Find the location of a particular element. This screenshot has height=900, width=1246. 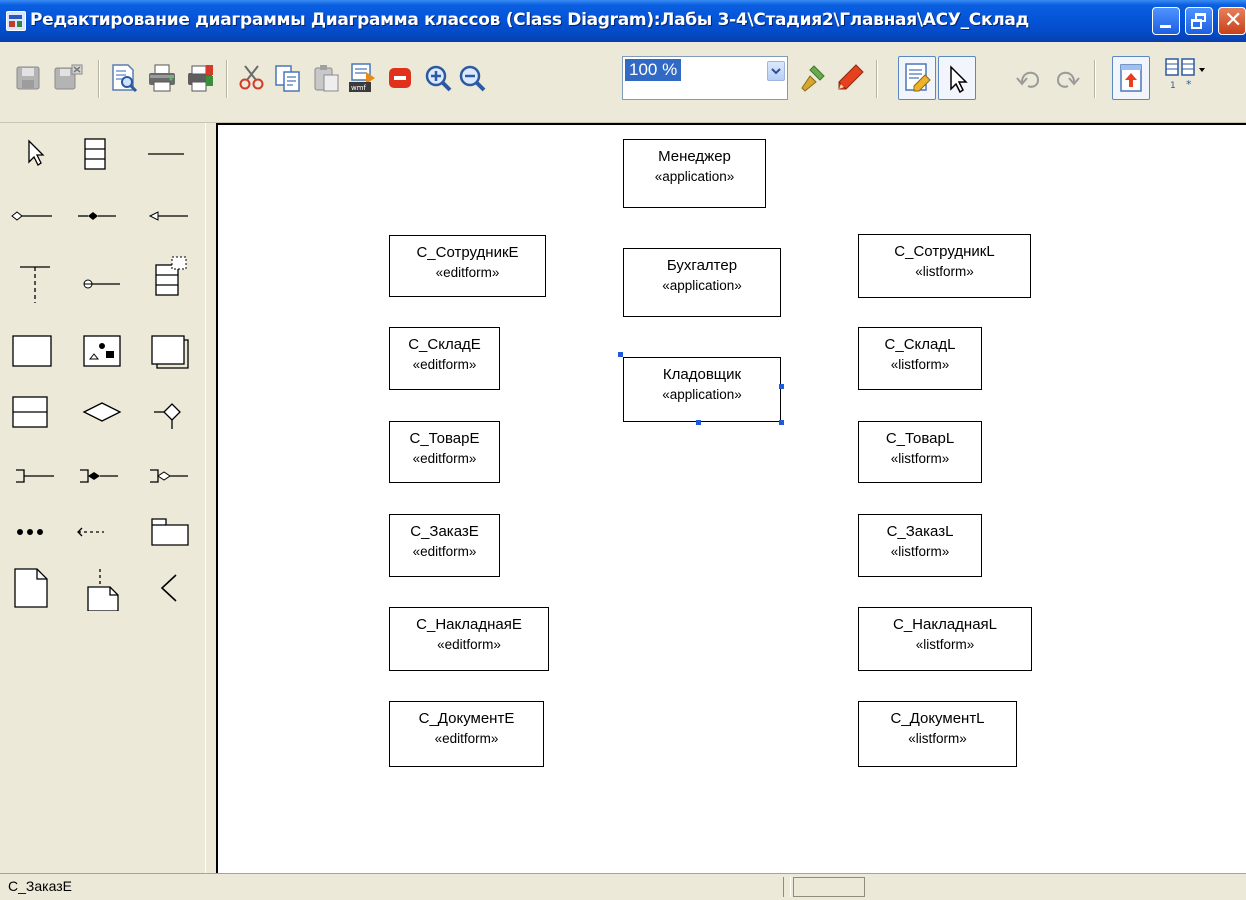

bracket-composition-tool-icon is located at coordinates (99, 476).